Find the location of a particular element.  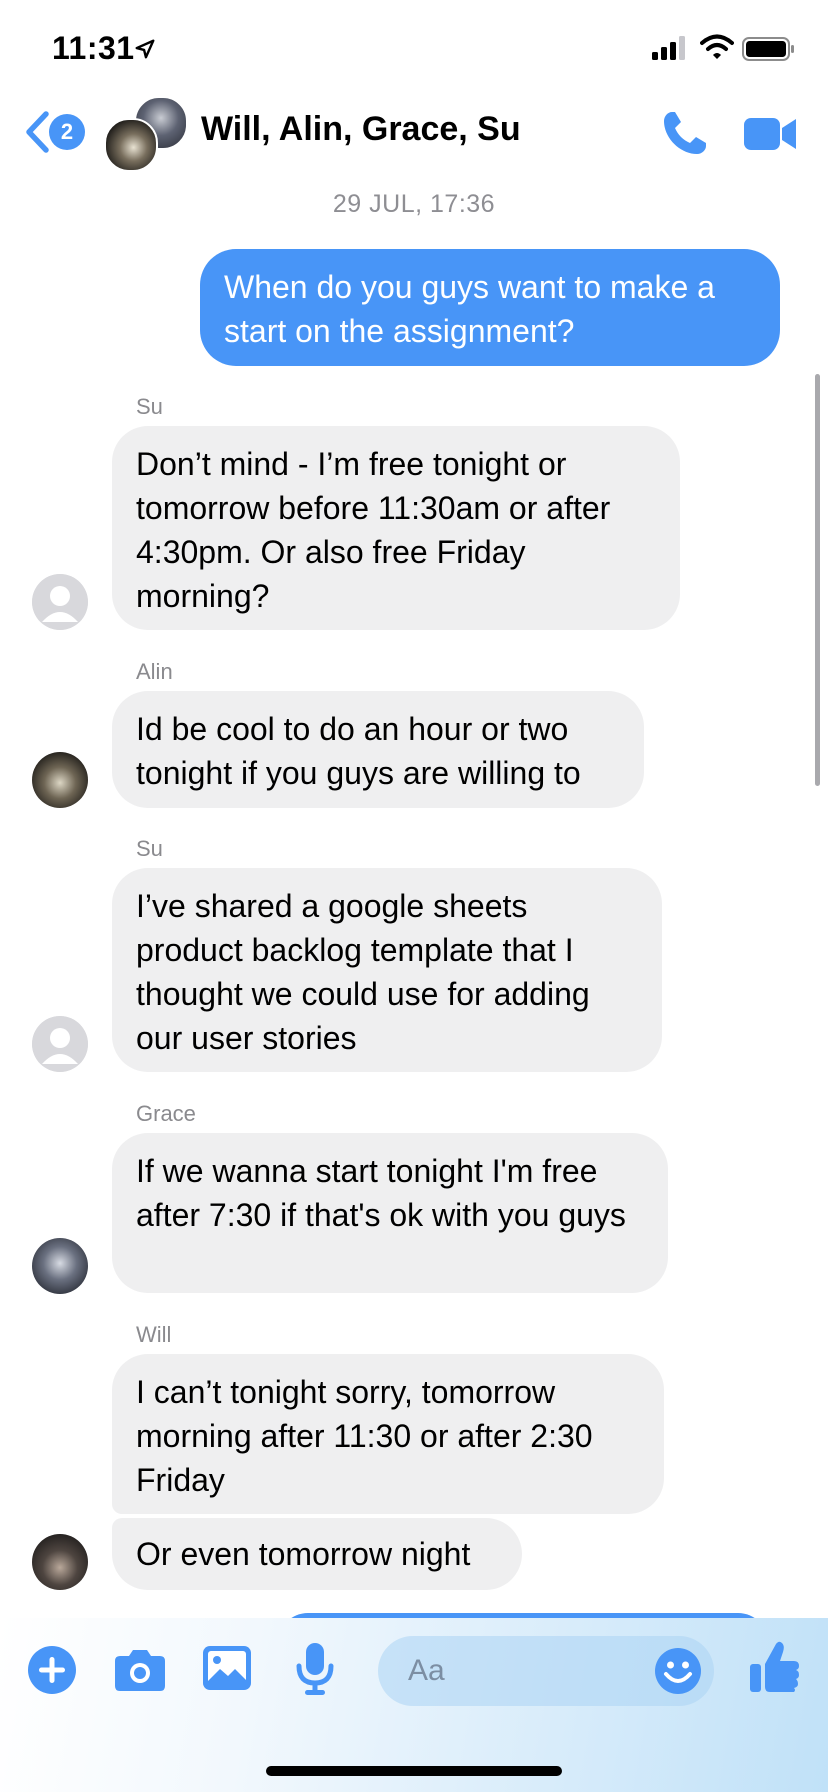

message-input-placeholder: Aa is located at coordinates (426, 1670).